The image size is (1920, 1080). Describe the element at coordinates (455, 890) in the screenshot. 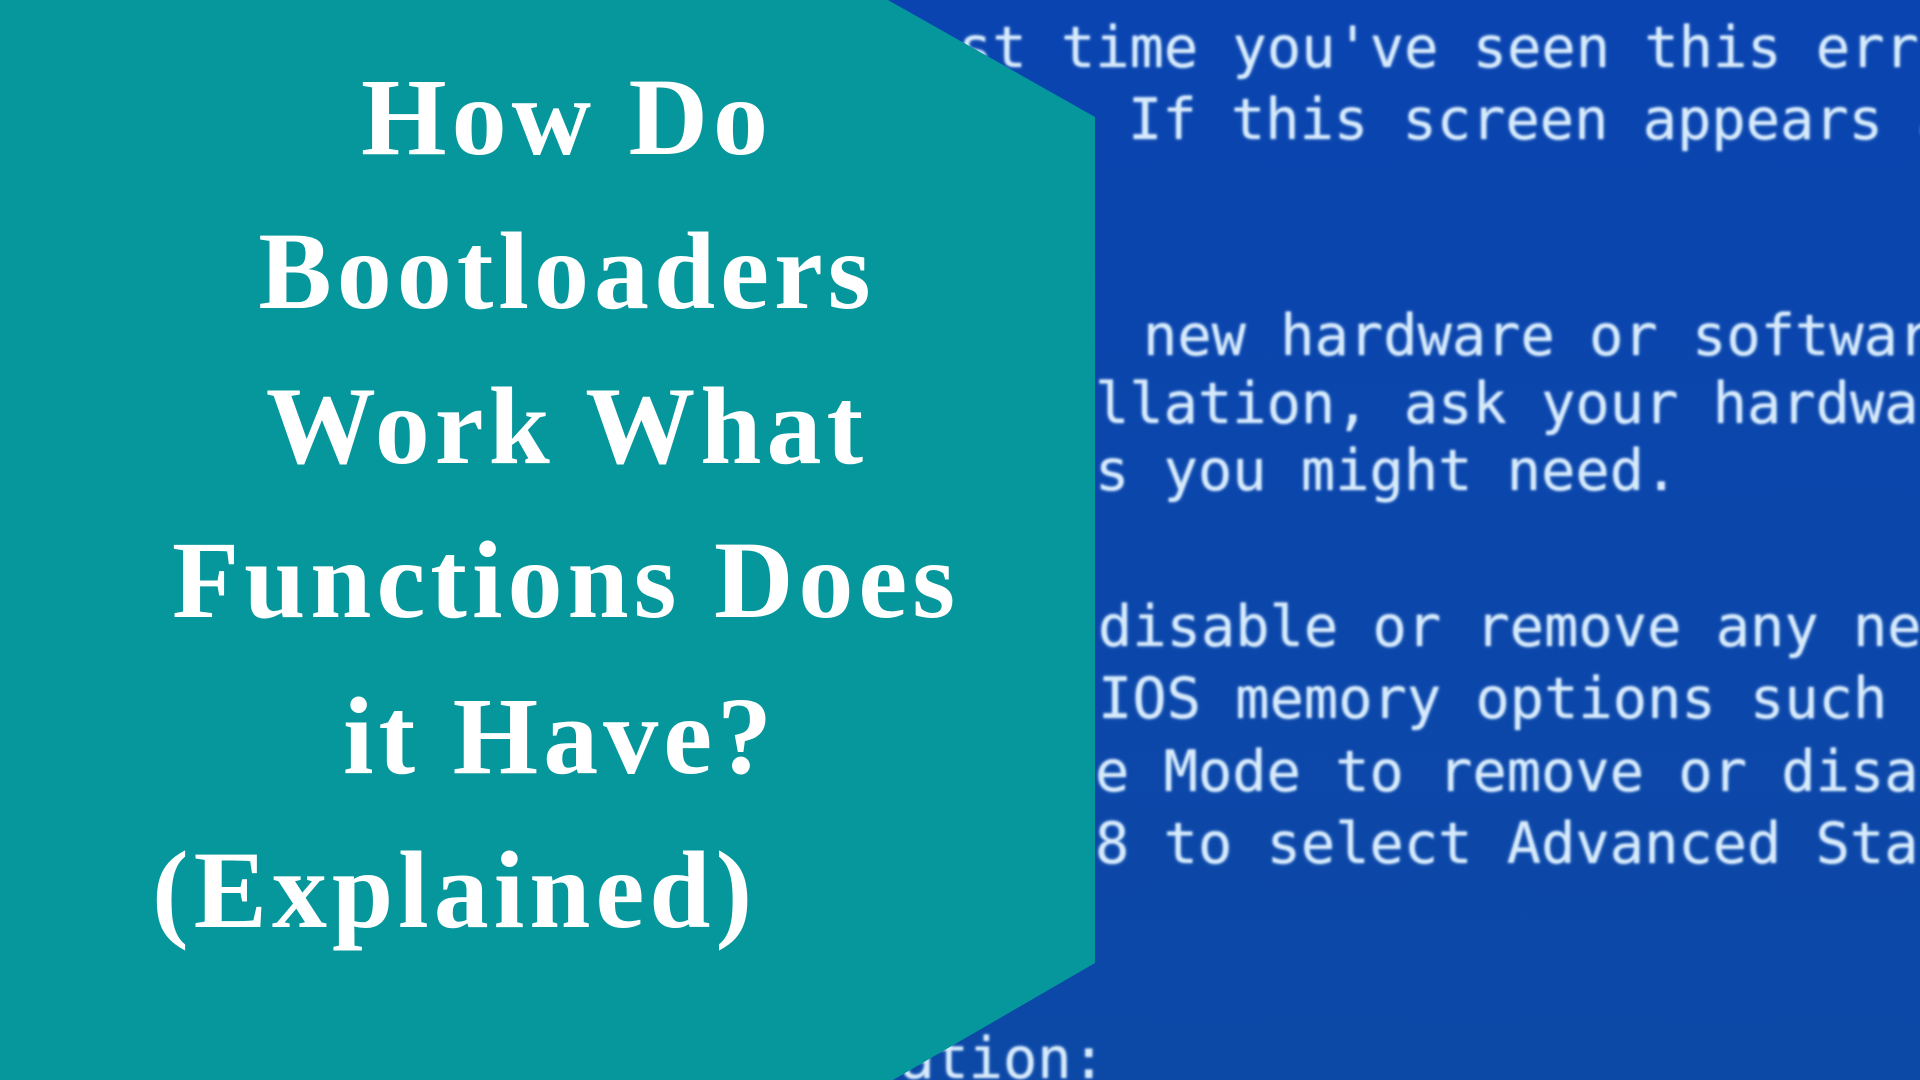

I see `title-line-6: (Explained)` at that location.